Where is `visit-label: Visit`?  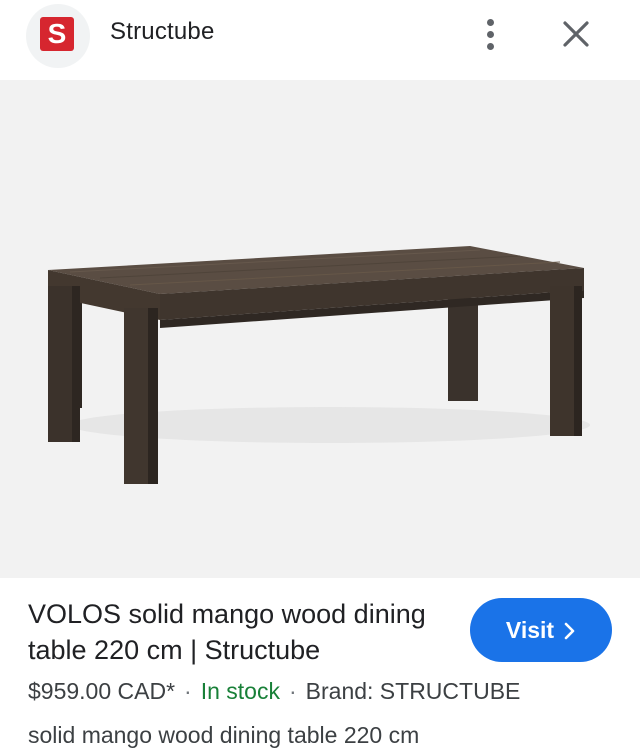 visit-label: Visit is located at coordinates (530, 629).